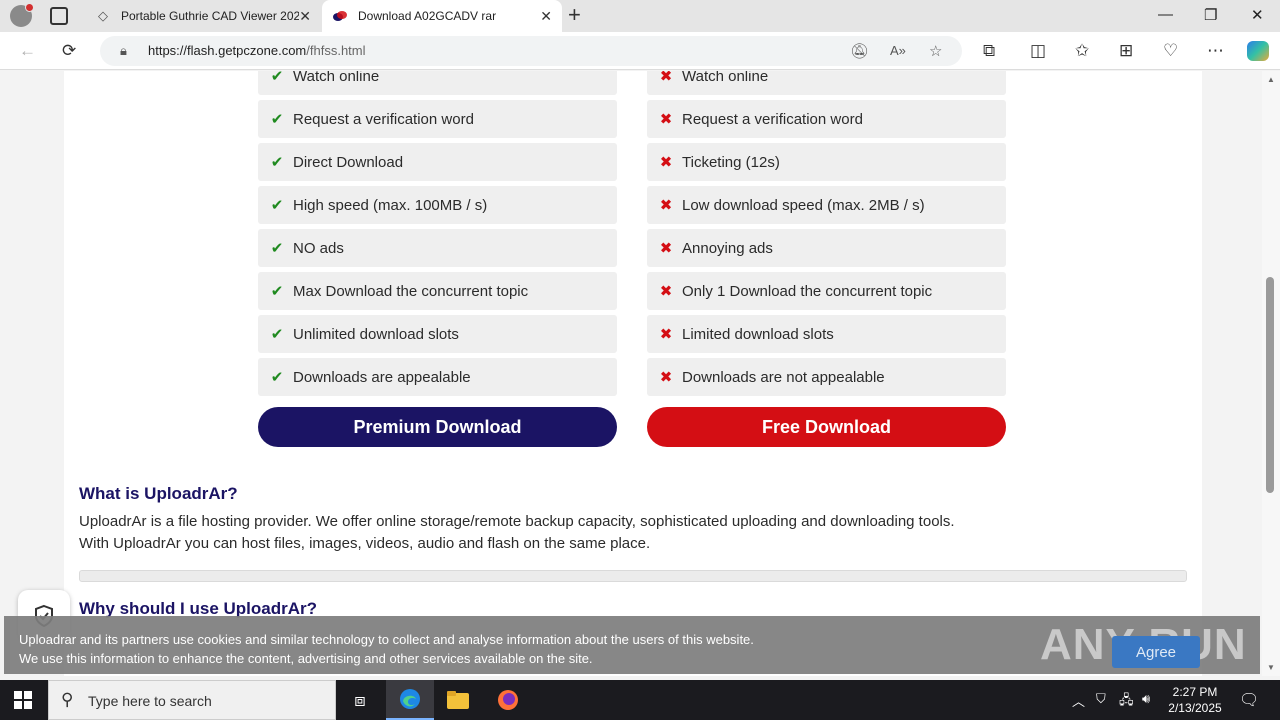 The height and width of the screenshot is (720, 1280). Describe the element at coordinates (437, 427) in the screenshot. I see `premium-download-button: Premium Download` at that location.